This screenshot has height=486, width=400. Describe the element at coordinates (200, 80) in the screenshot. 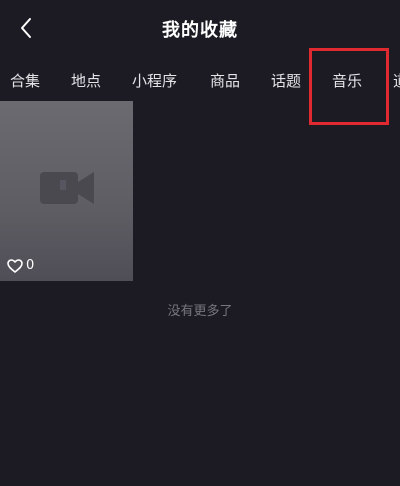

I see `category-tabs: 合集 地点 小程序 商品 话题 音乐 道` at that location.